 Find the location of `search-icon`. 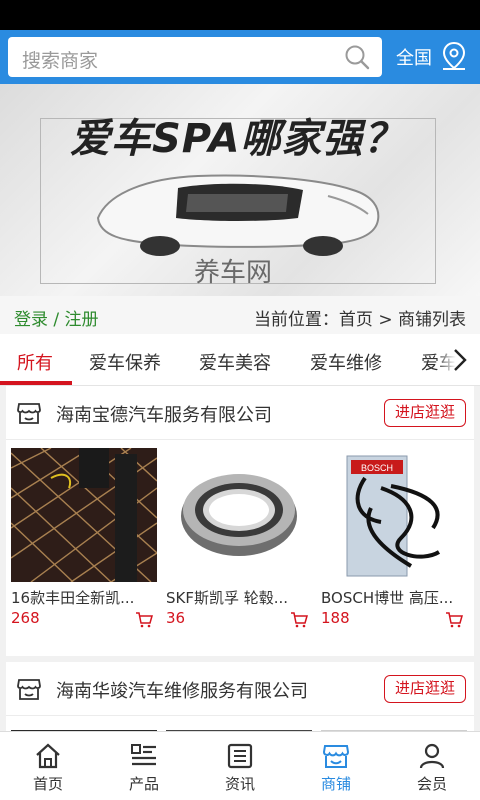

search-icon is located at coordinates (357, 57).